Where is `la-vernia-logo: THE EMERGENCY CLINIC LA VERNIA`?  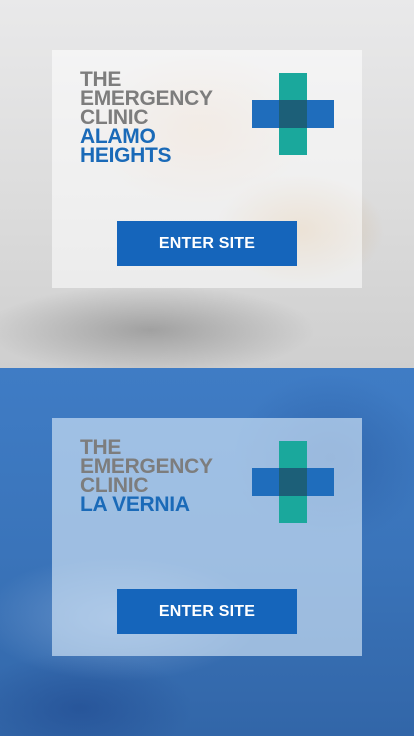
la-vernia-logo: THE EMERGENCY CLINIC LA VERNIA is located at coordinates (210, 492).